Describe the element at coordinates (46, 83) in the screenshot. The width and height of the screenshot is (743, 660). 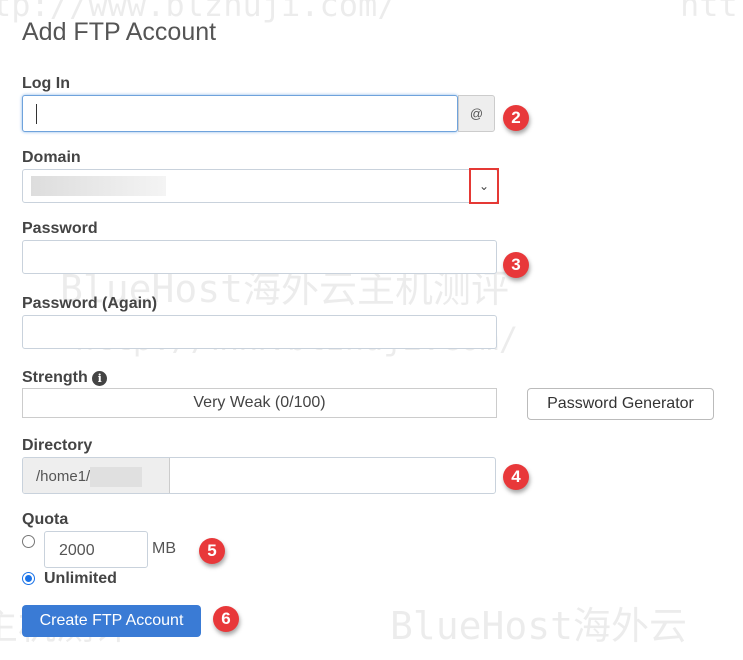
I see `login-label: Log In` at that location.